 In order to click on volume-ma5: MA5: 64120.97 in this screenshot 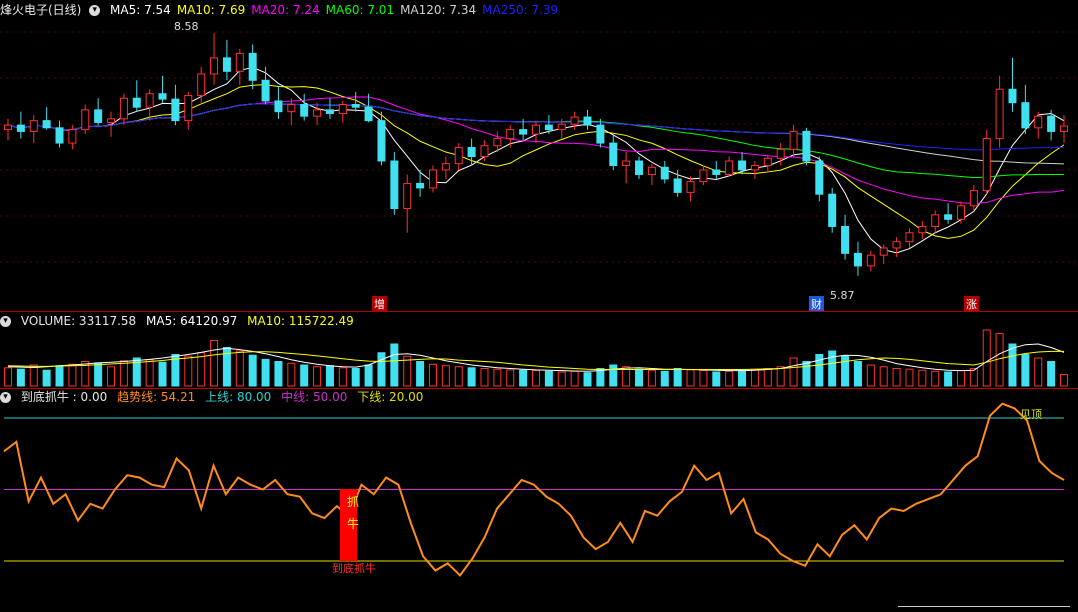, I will do `click(192, 321)`.